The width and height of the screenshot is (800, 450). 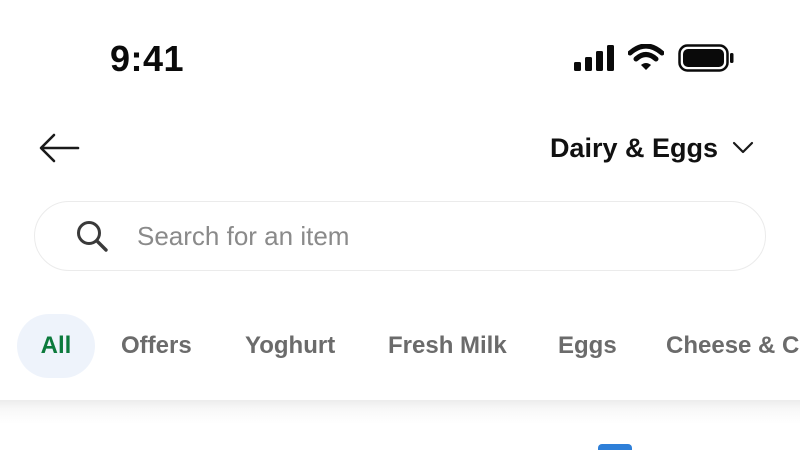 What do you see at coordinates (633, 147) in the screenshot?
I see `category-title: Dairy & Eggs` at bounding box center [633, 147].